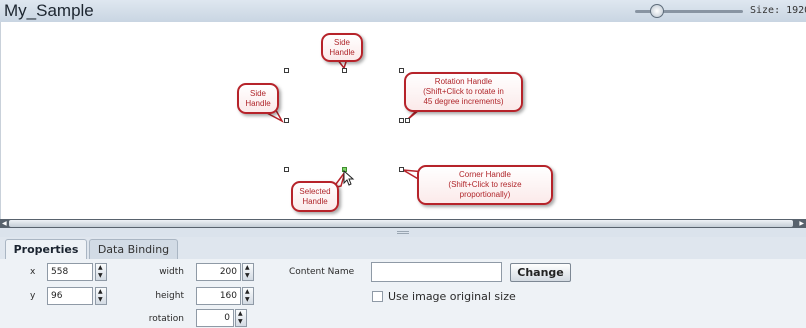  What do you see at coordinates (258, 98) in the screenshot?
I see `callout-side-handle-left: Side Handle` at bounding box center [258, 98].